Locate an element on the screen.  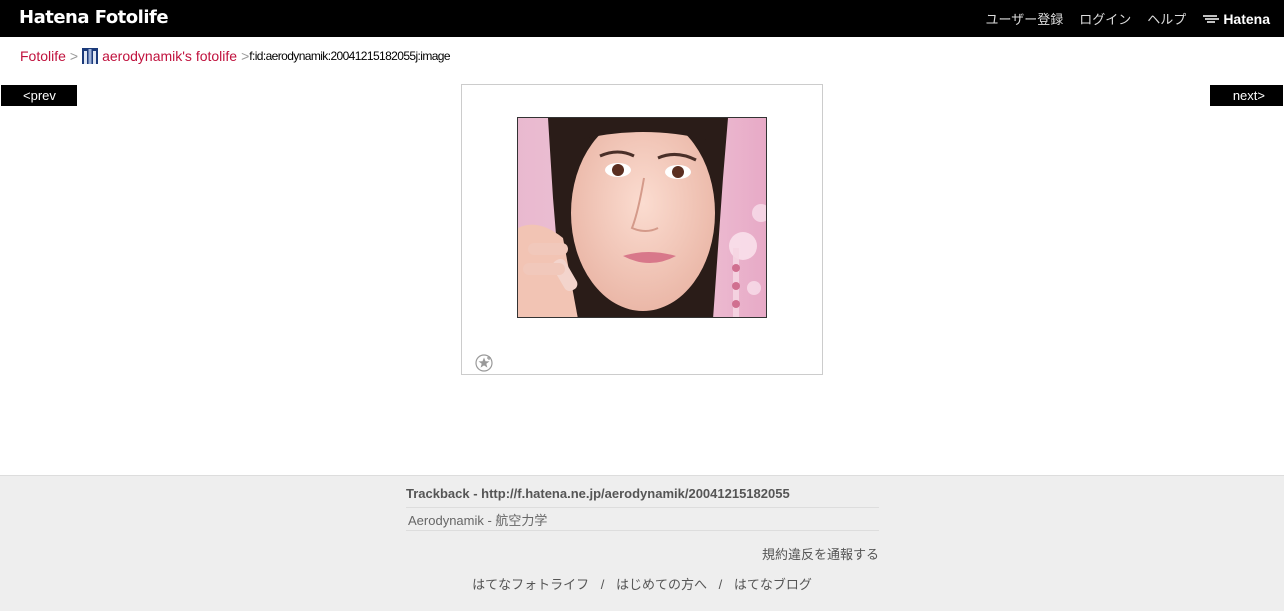
fotolife-logo: Hatena Fotolife is located at coordinates (94, 17).